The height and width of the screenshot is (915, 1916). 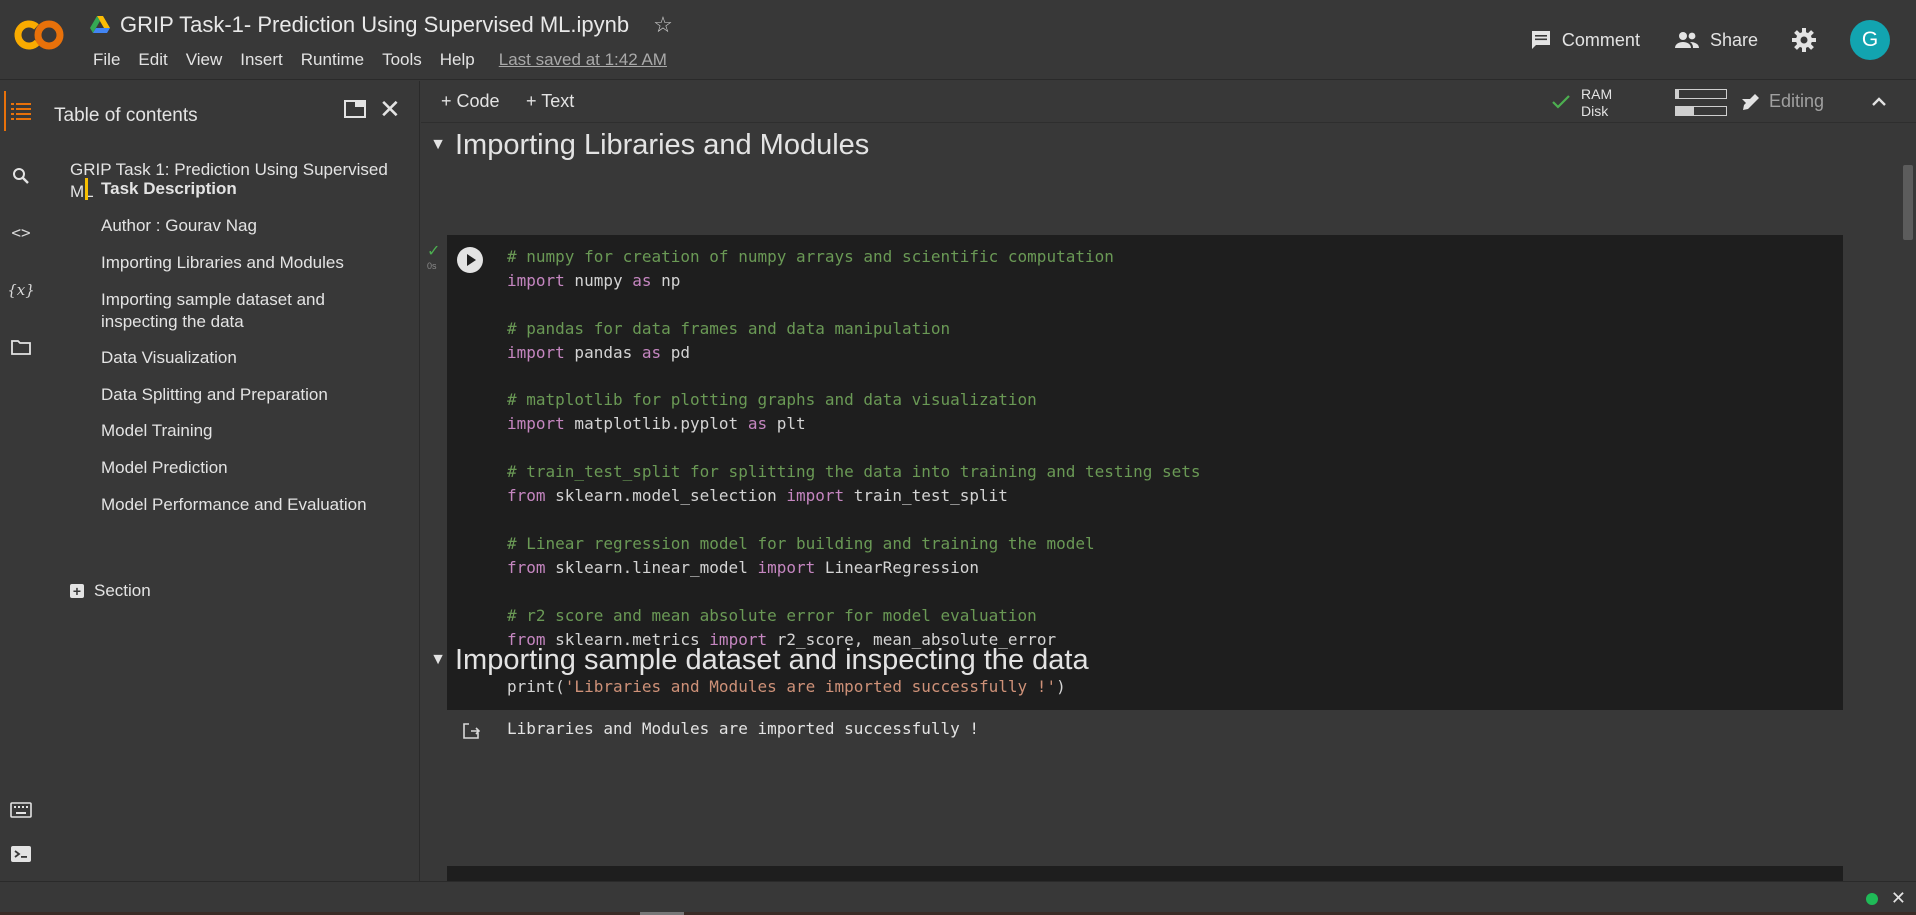 I want to click on notebook-toolbar: + Code + Text RAM Disk Editing, so click(x=1168, y=102).